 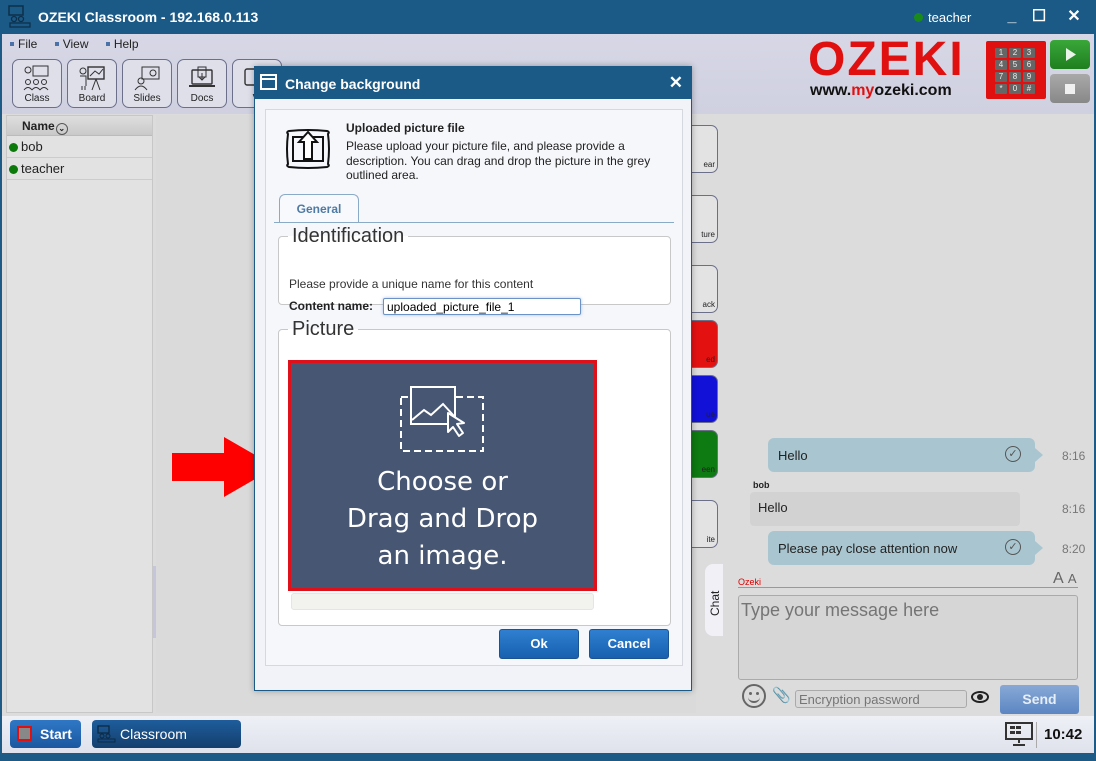 I want to click on font-smaller-button: A, so click(x=1072, y=578).